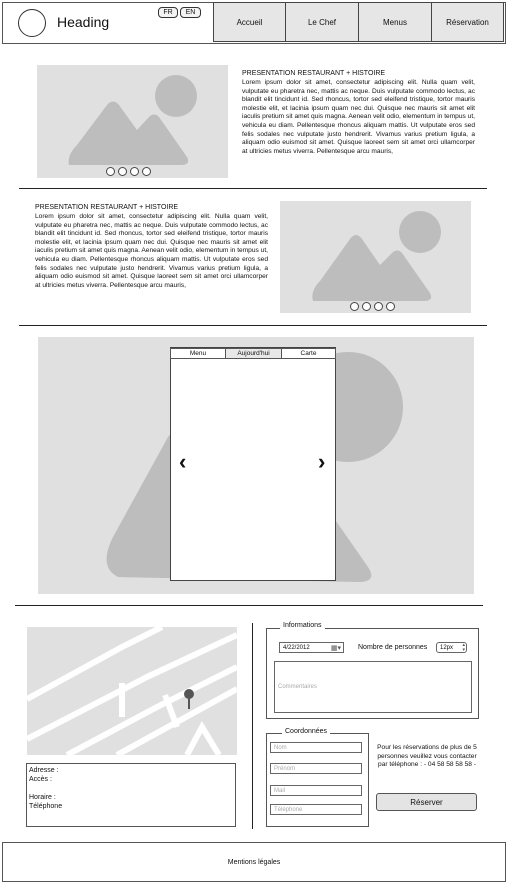 This screenshot has width=508, height=883. What do you see at coordinates (463, 647) in the screenshot?
I see `stepper-arrows-icon: ▴ ▾` at bounding box center [463, 647].